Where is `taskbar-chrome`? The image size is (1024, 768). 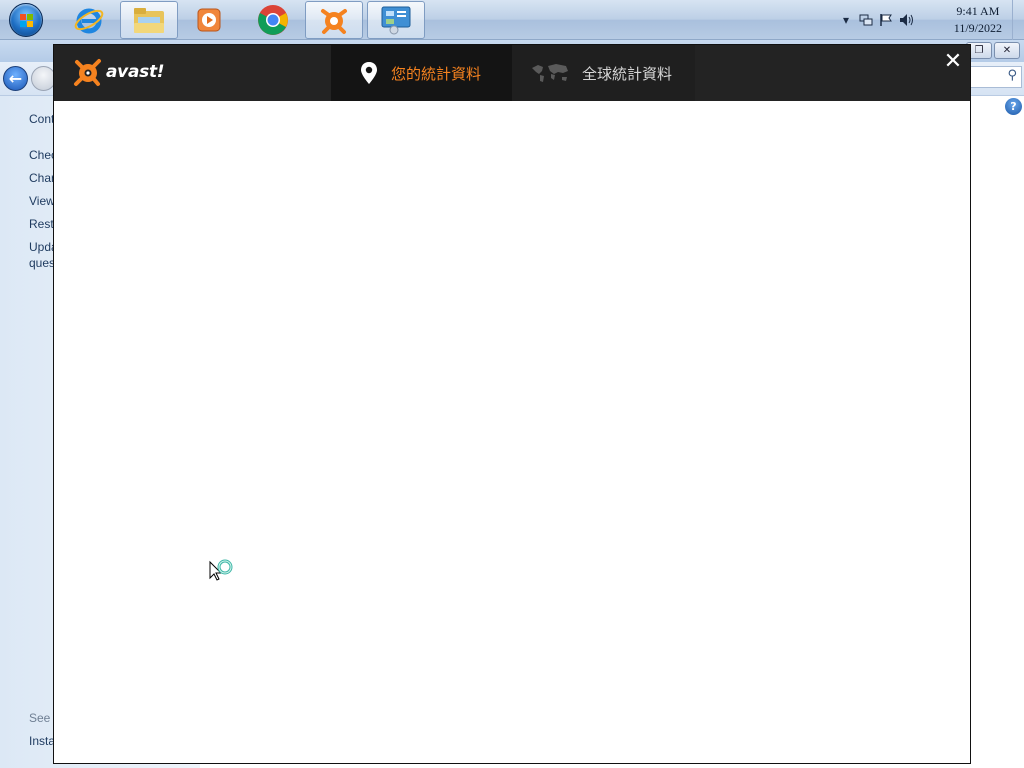 taskbar-chrome is located at coordinates (273, 20).